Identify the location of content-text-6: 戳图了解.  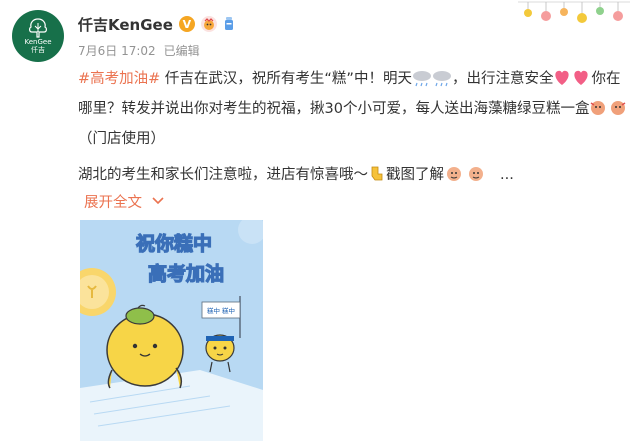
(415, 175).